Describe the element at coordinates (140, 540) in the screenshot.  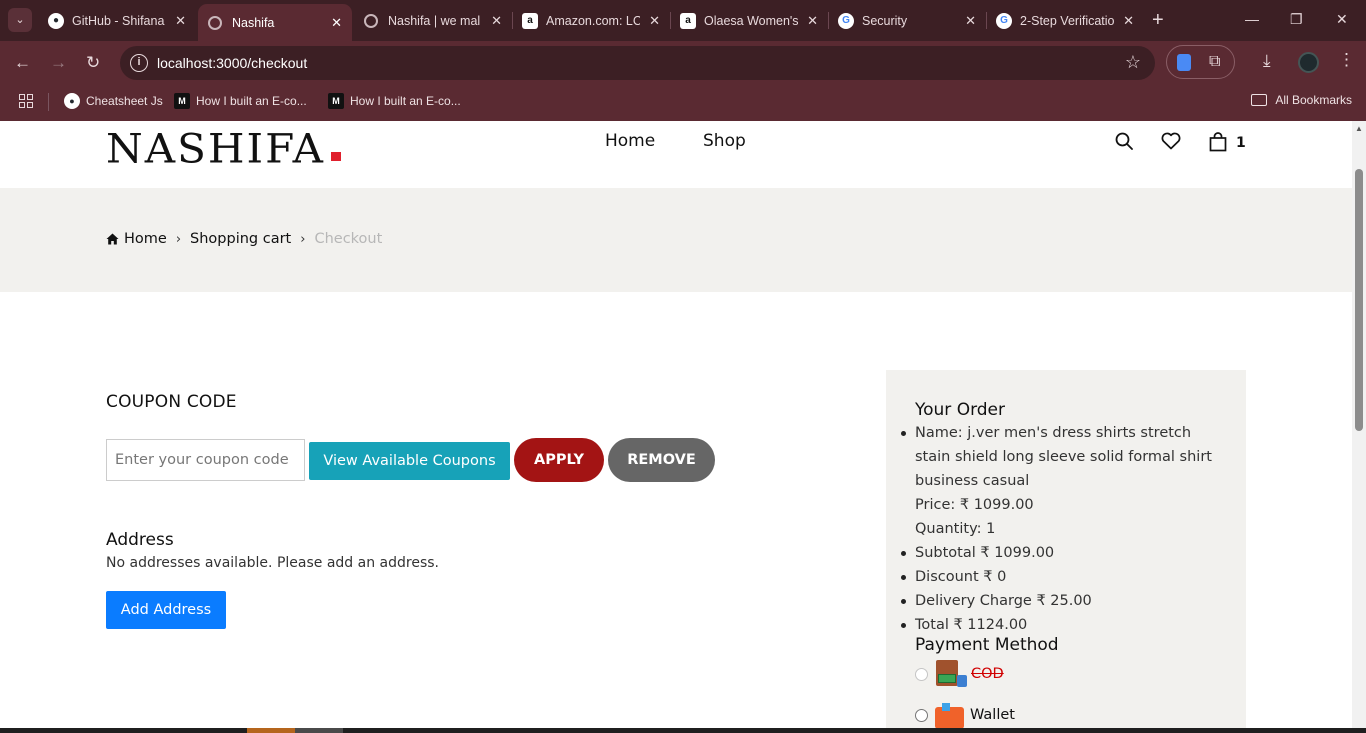
I see `address-title: Address` at that location.